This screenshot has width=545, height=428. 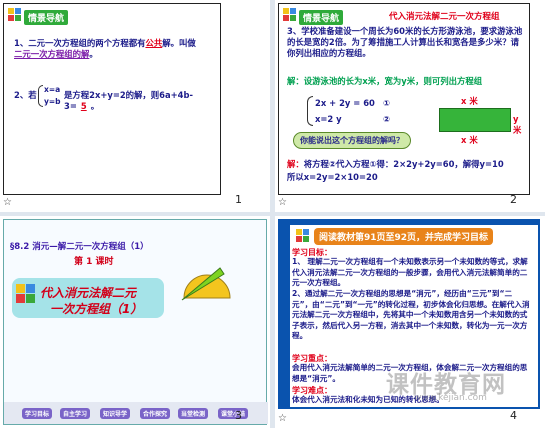 What do you see at coordinates (37, 413) in the screenshot?
I see `nav-button-goals: 学习目标` at bounding box center [37, 413].